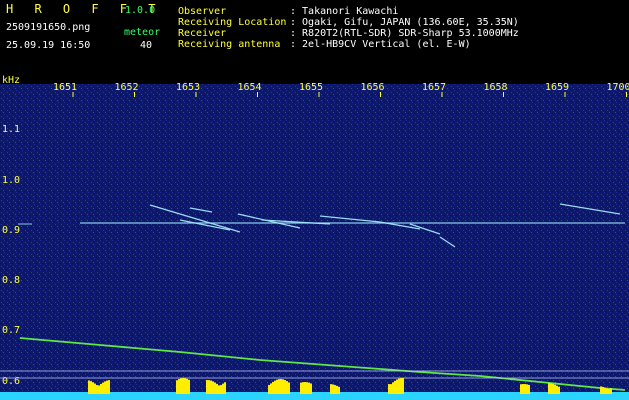 The width and height of the screenshot is (629, 400). I want to click on filename-label: 2509191650.png, so click(48, 27).